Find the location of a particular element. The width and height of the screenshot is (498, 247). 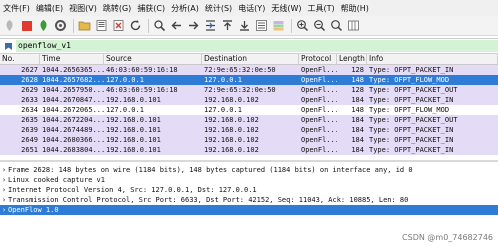

go-back-icon is located at coordinates (176, 25).